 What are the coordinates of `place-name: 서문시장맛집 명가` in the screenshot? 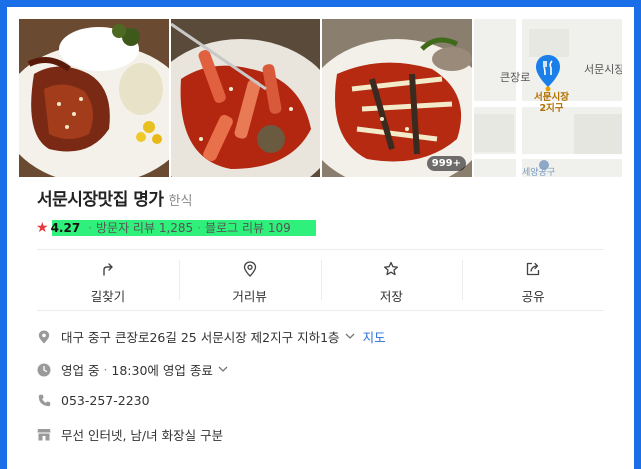 It's located at (100, 200).